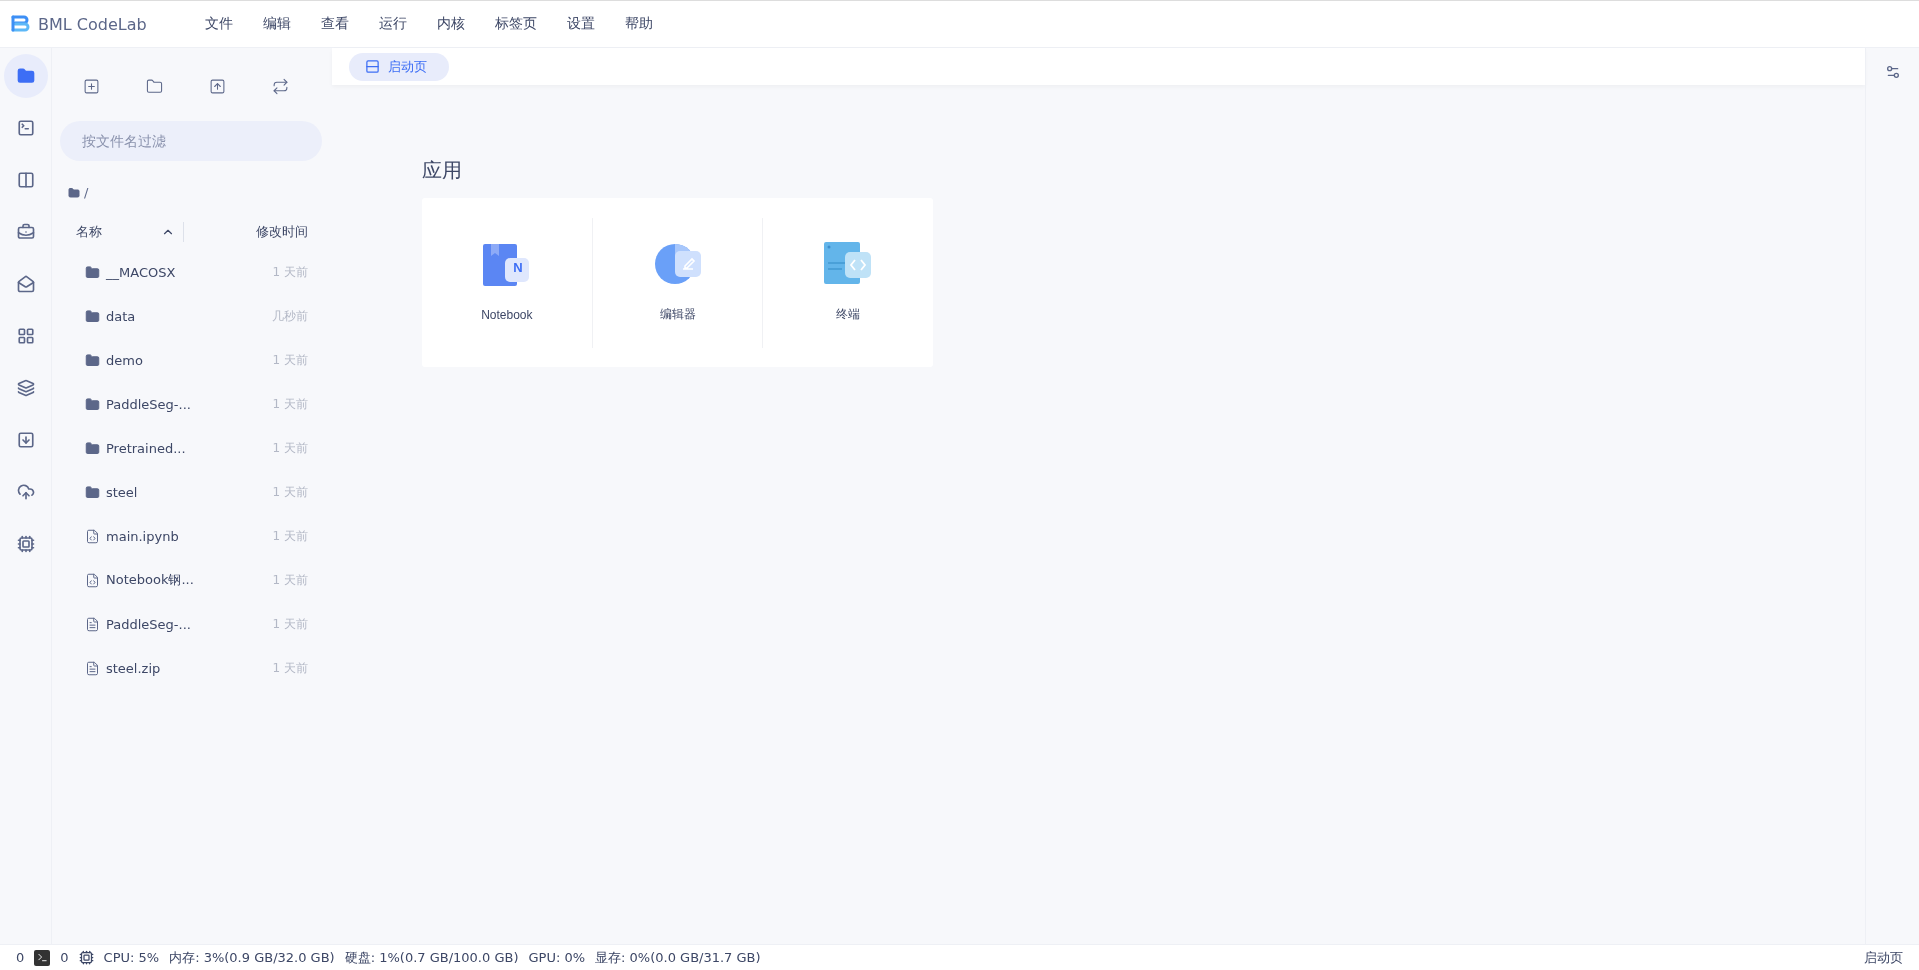  What do you see at coordinates (678, 957) in the screenshot?
I see `resource-metric: 显存: 0%(0.0 GB/31.7 GB)` at bounding box center [678, 957].